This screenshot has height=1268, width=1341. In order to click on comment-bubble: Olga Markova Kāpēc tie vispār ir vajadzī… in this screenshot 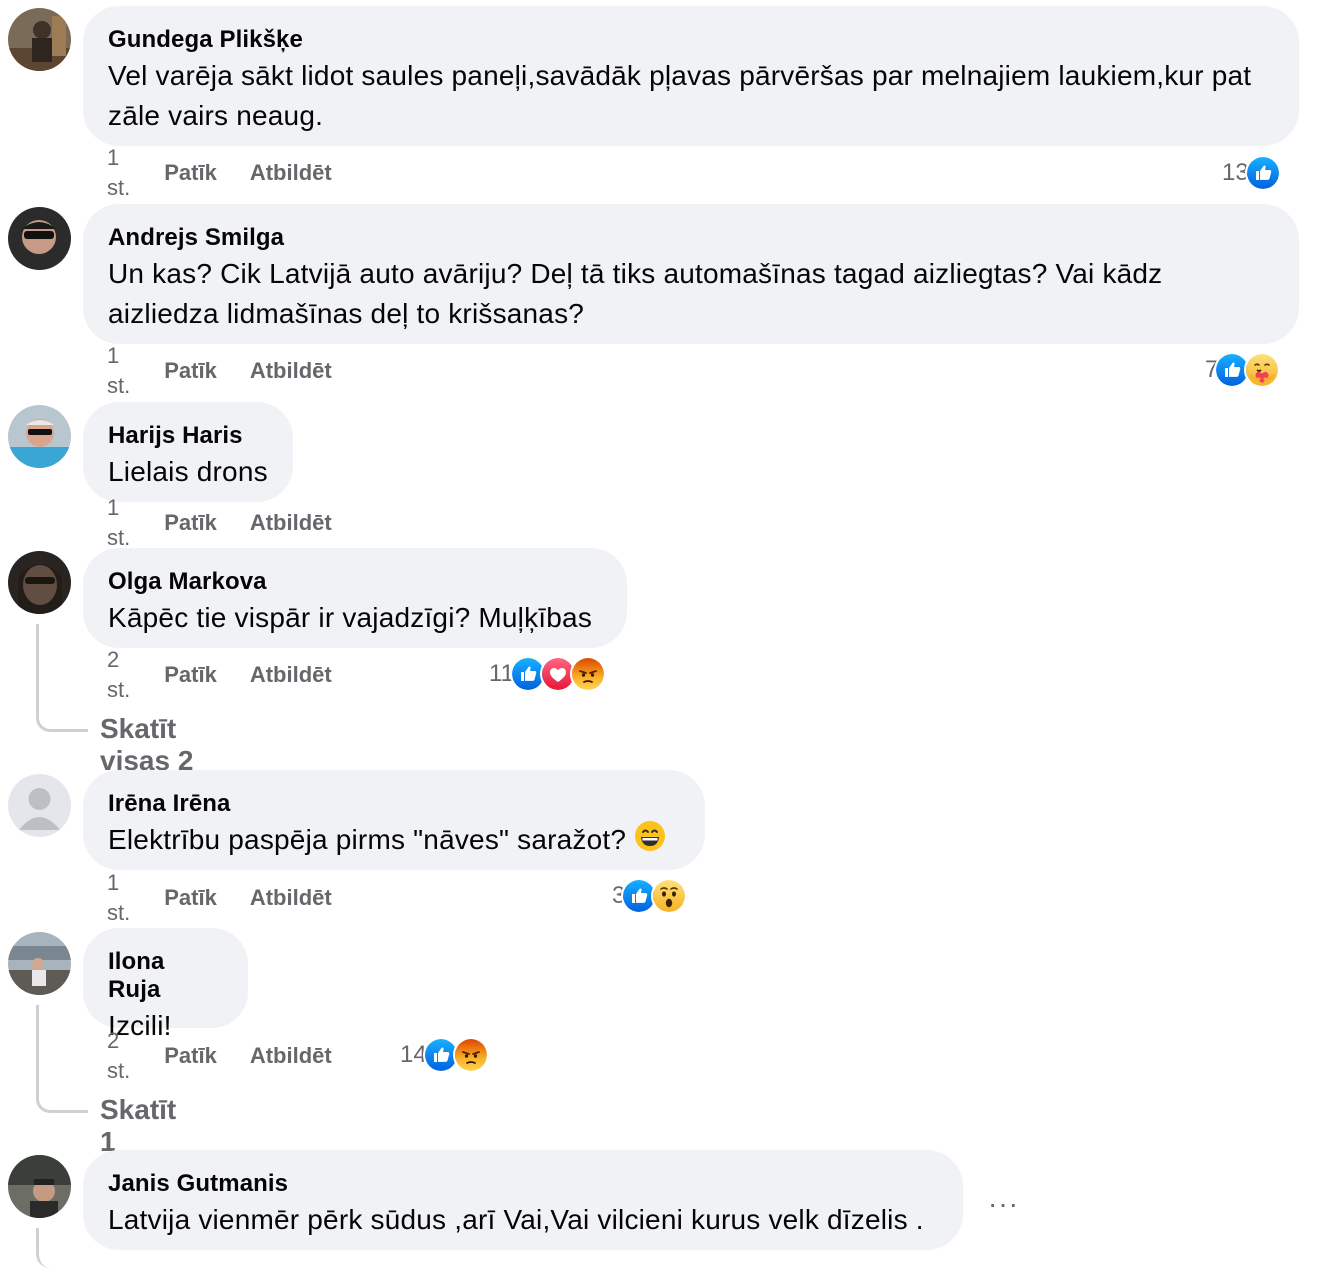, I will do `click(355, 598)`.